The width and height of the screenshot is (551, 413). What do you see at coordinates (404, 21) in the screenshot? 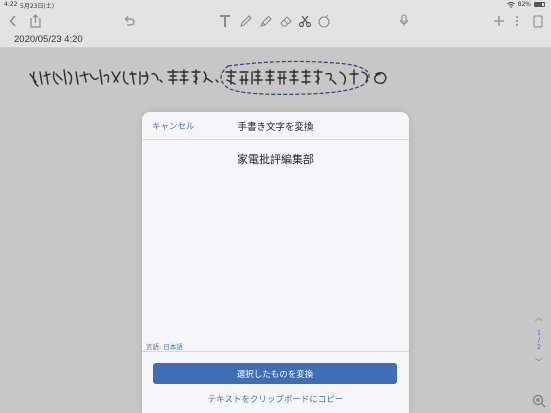
I see `microphone-icon` at bounding box center [404, 21].